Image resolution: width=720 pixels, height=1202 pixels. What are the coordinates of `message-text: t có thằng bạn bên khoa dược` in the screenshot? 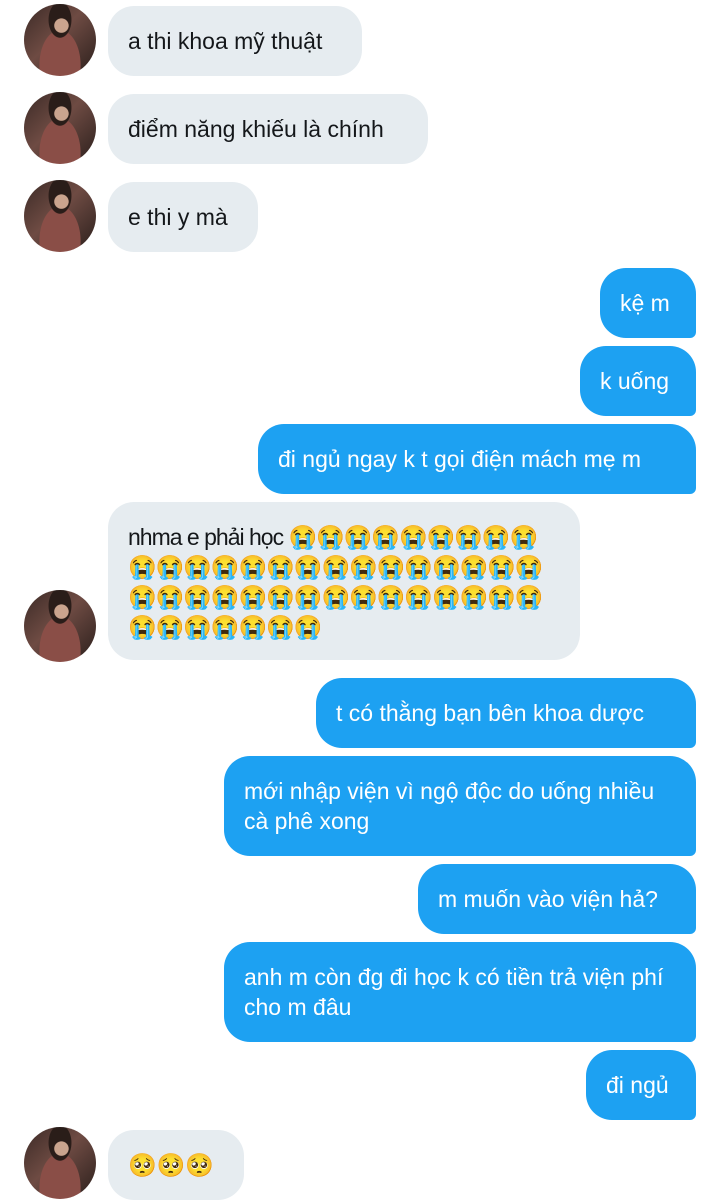 It's located at (490, 713).